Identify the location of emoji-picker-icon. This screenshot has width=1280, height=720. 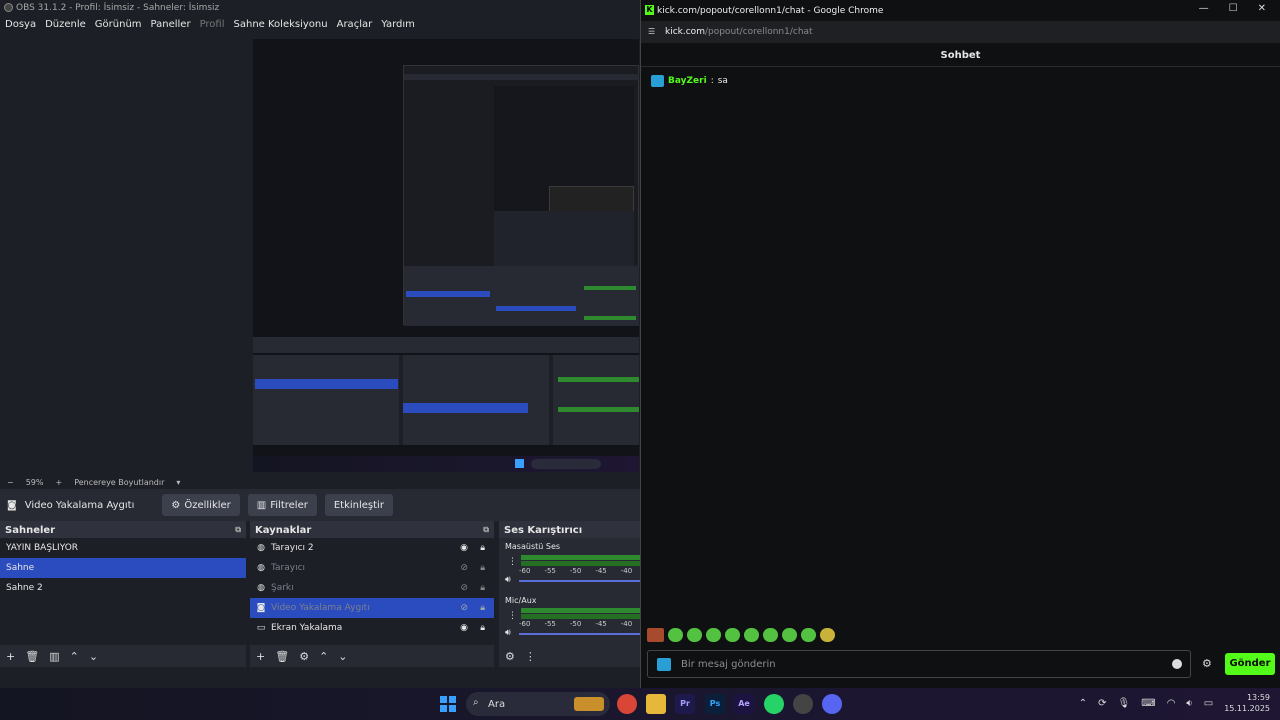
(1177, 664).